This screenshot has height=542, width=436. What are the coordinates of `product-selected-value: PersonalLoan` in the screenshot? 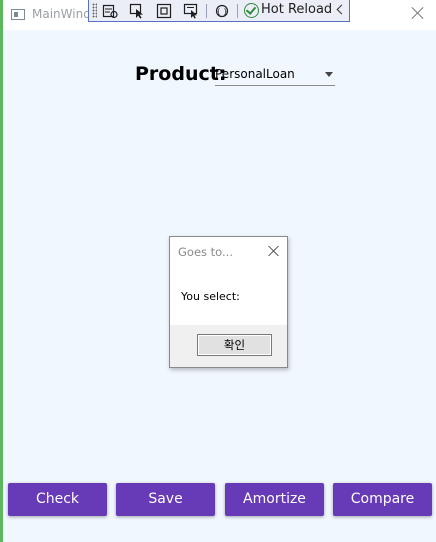 It's located at (255, 74).